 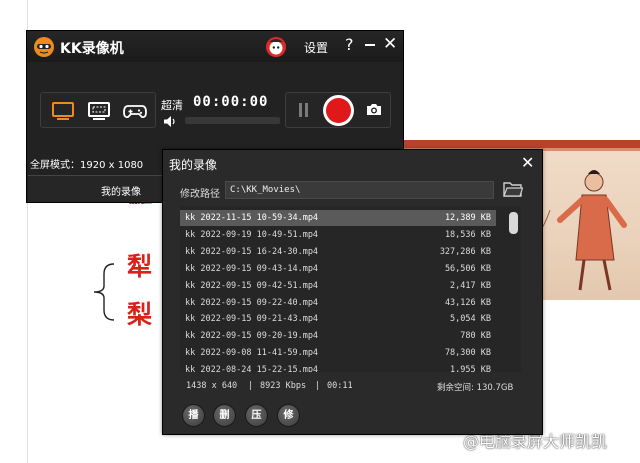 What do you see at coordinates (390, 44) in the screenshot?
I see `close-button: ✕` at bounding box center [390, 44].